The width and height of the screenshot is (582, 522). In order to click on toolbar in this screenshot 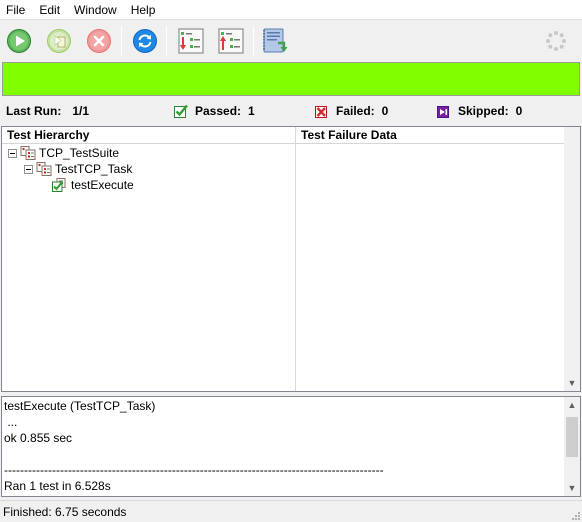, I will do `click(291, 40)`.